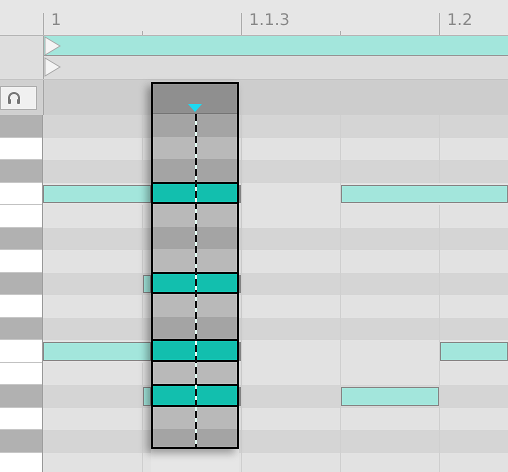  What do you see at coordinates (275, 68) in the screenshot?
I see `marker-strip` at bounding box center [275, 68].